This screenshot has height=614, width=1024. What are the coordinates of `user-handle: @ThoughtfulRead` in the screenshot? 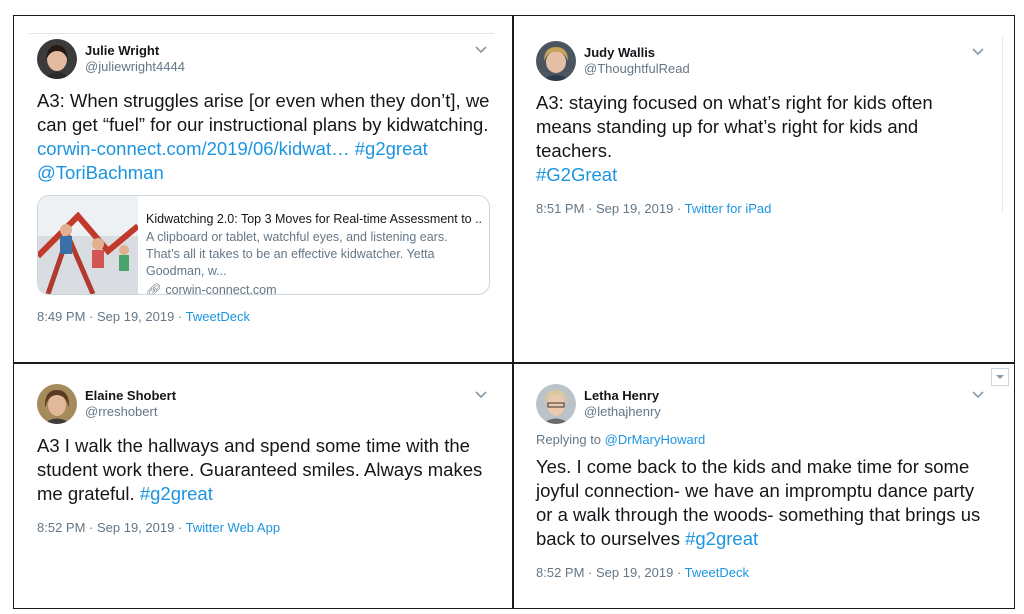 It's located at (637, 68).